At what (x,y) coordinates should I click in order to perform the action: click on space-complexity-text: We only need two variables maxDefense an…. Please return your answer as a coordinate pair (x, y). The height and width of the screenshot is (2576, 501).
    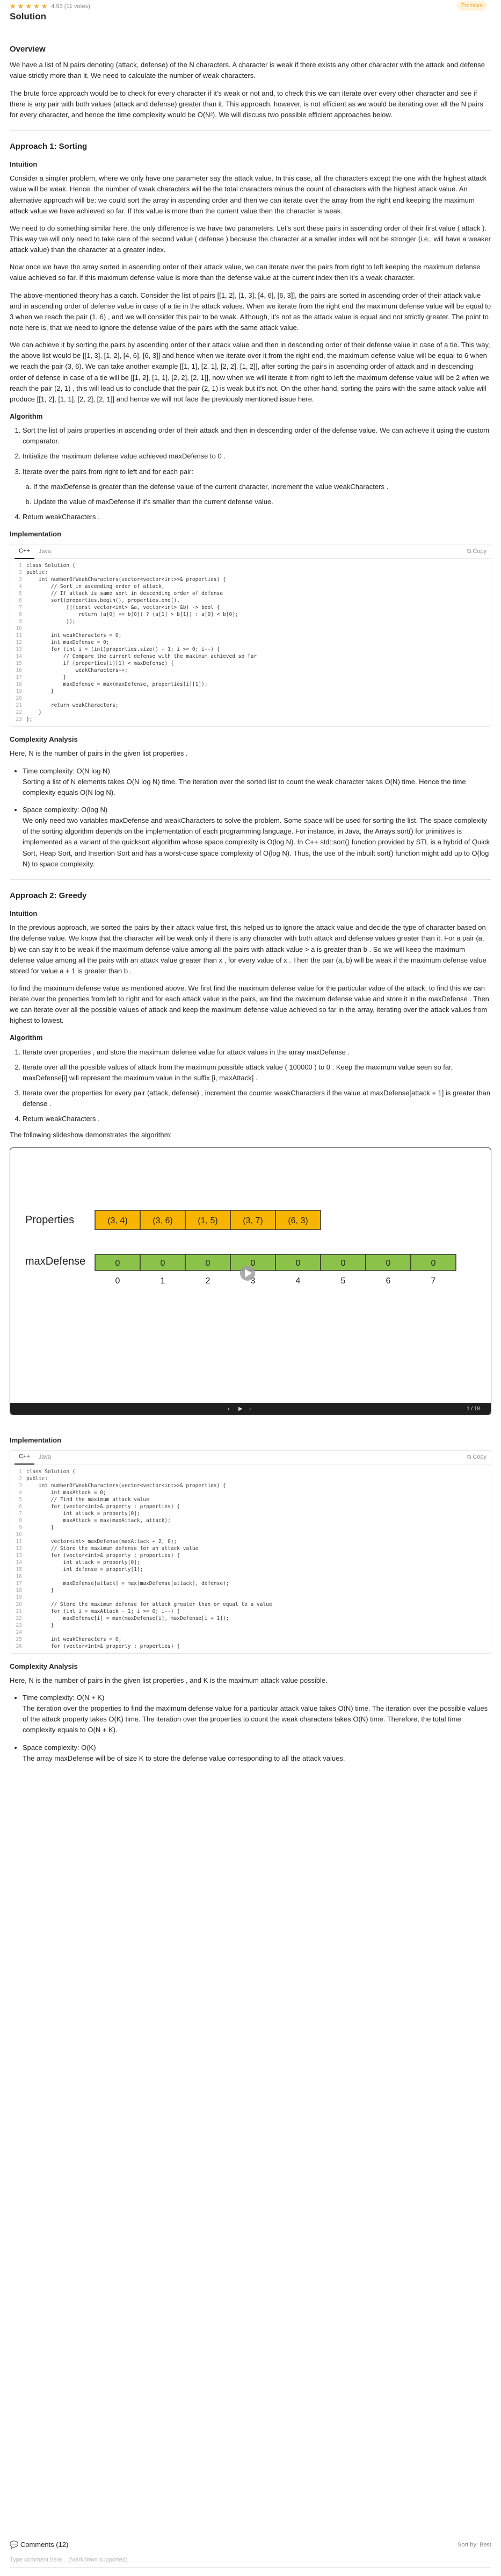
    Looking at the image, I should click on (256, 842).